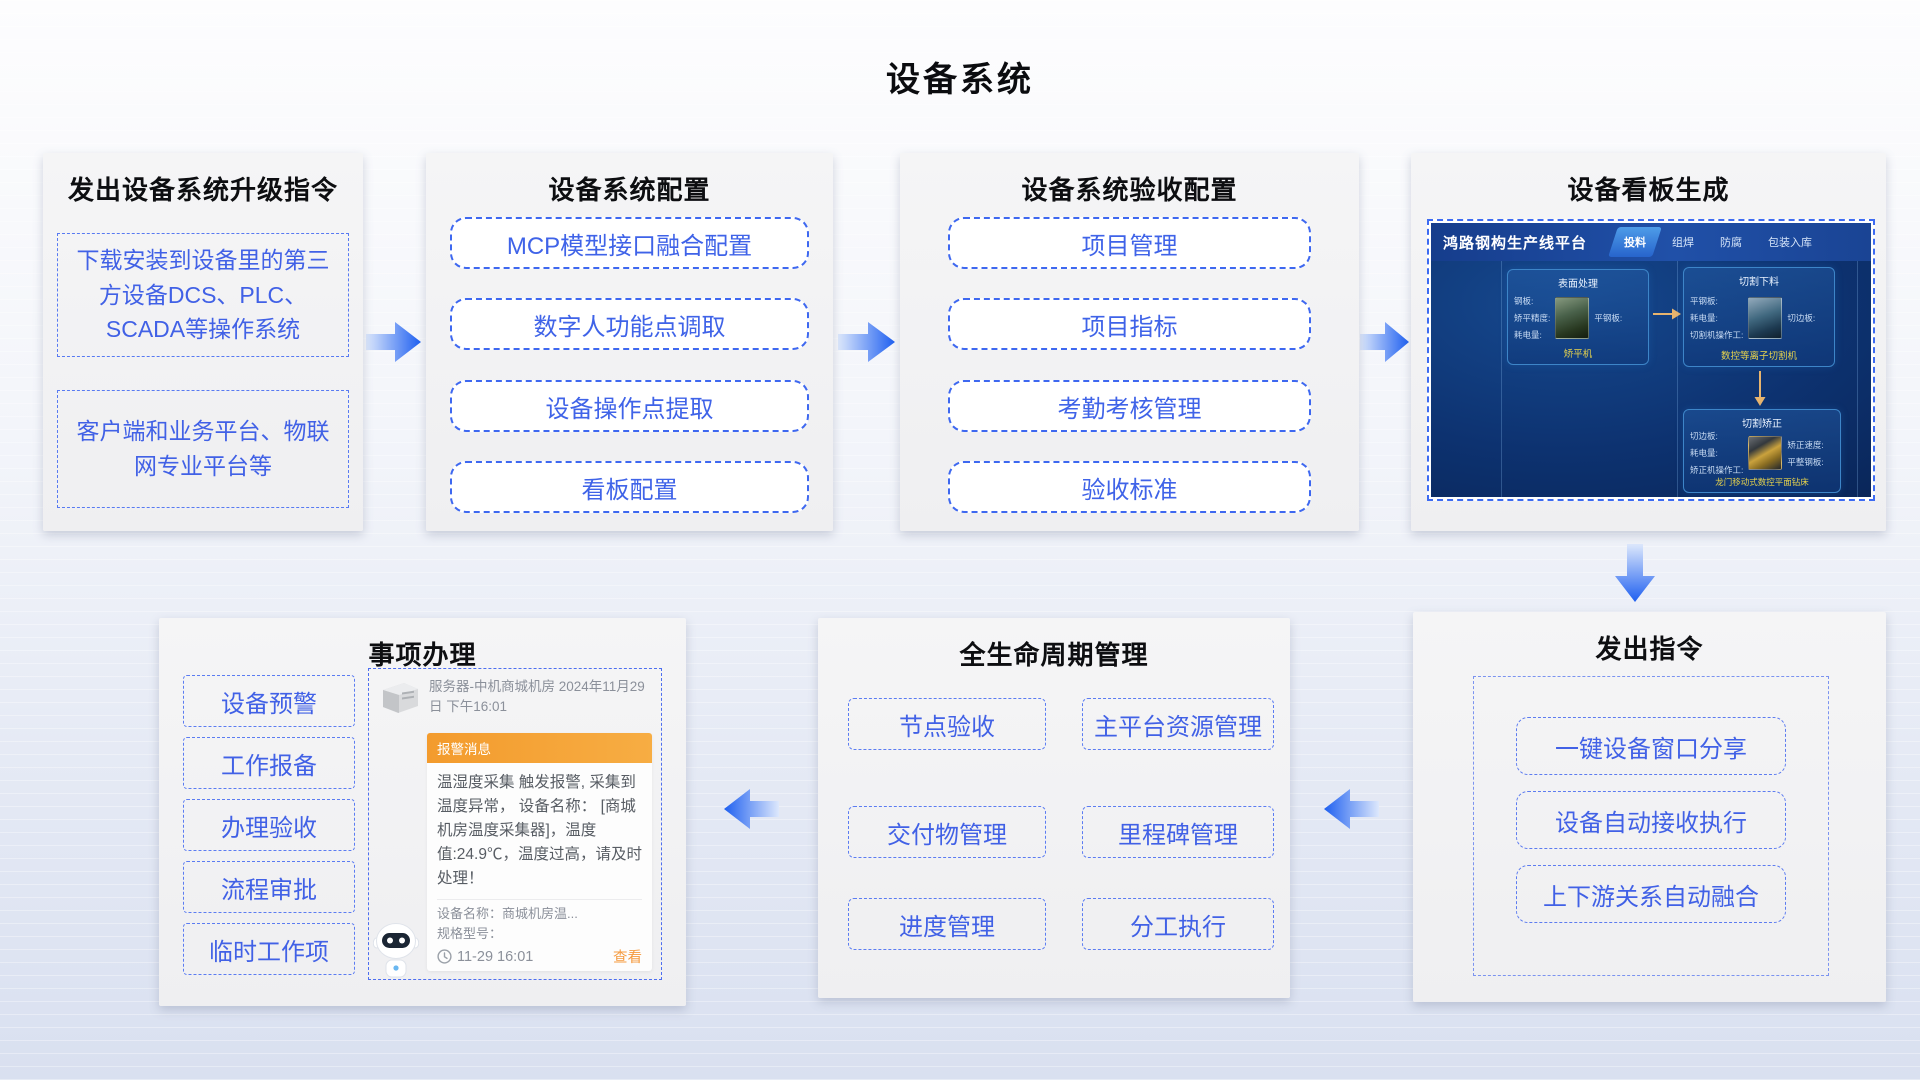 The height and width of the screenshot is (1080, 1920). I want to click on config-item: 设备操作点提取, so click(629, 406).